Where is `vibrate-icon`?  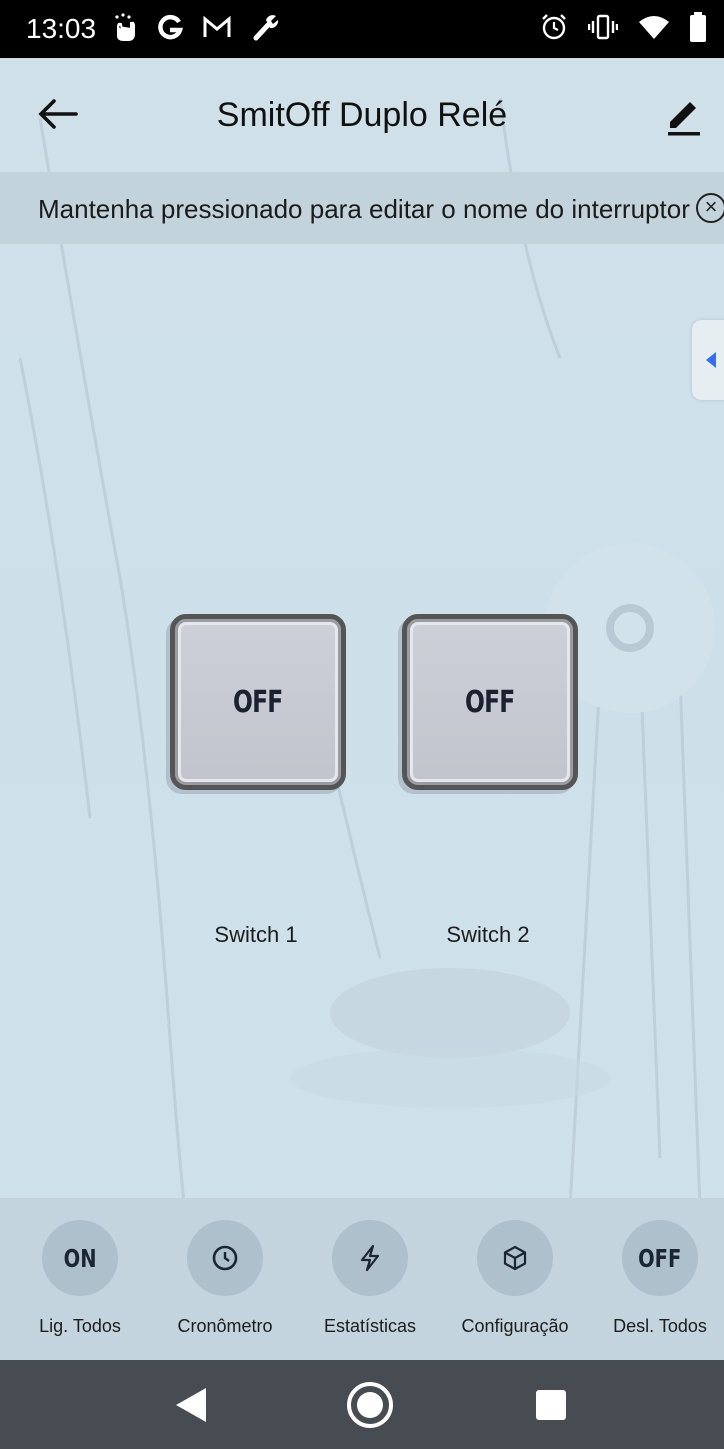
vibrate-icon is located at coordinates (603, 27).